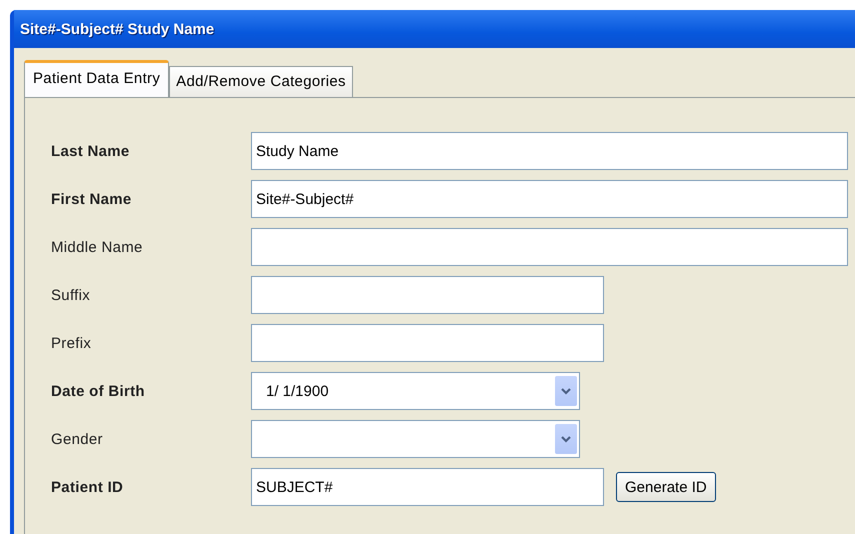 The image size is (855, 534). I want to click on dropdown-value: 1/ 1/1900, so click(297, 391).